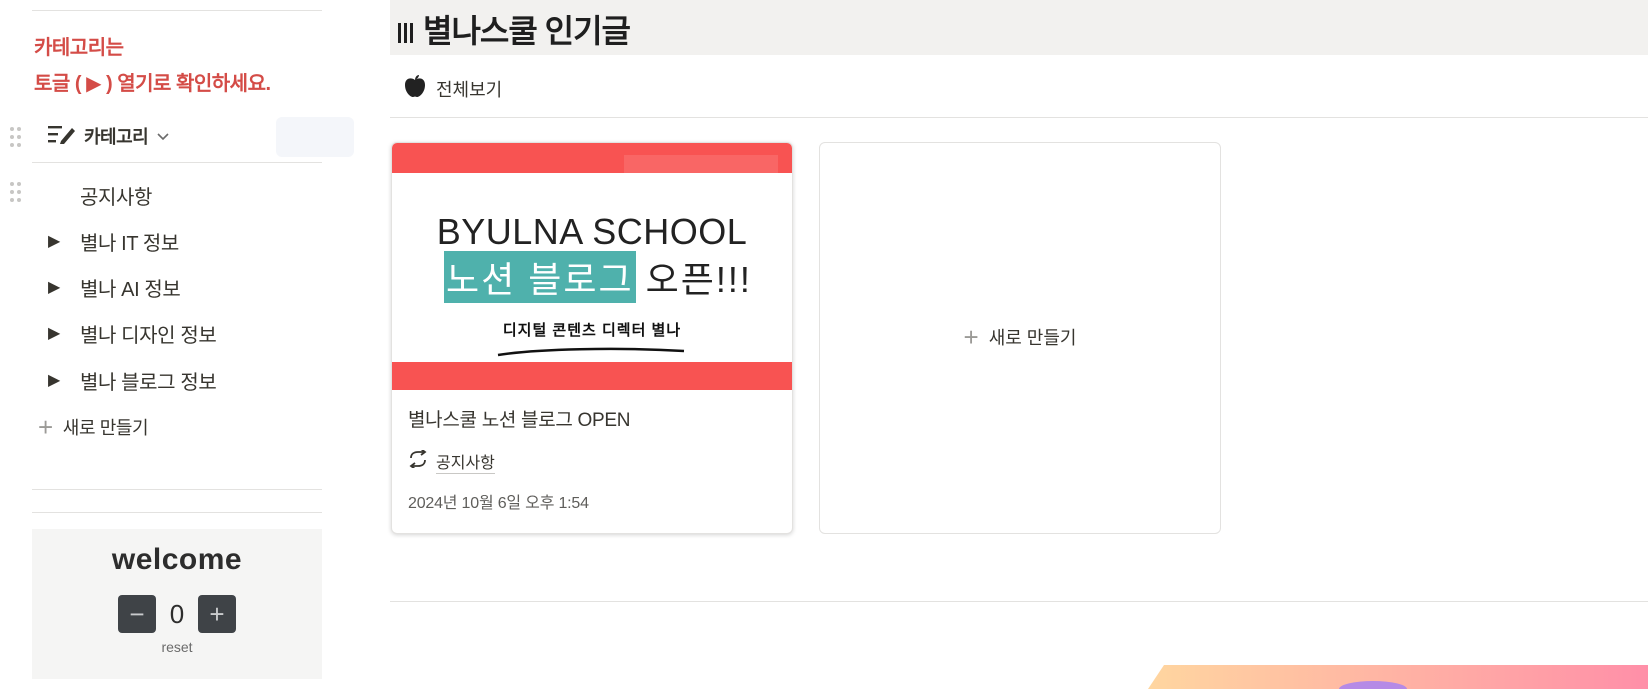 This screenshot has height=689, width=1648. Describe the element at coordinates (498, 503) in the screenshot. I see `card-date: 2024년 10월 6일 오후 1:54` at that location.